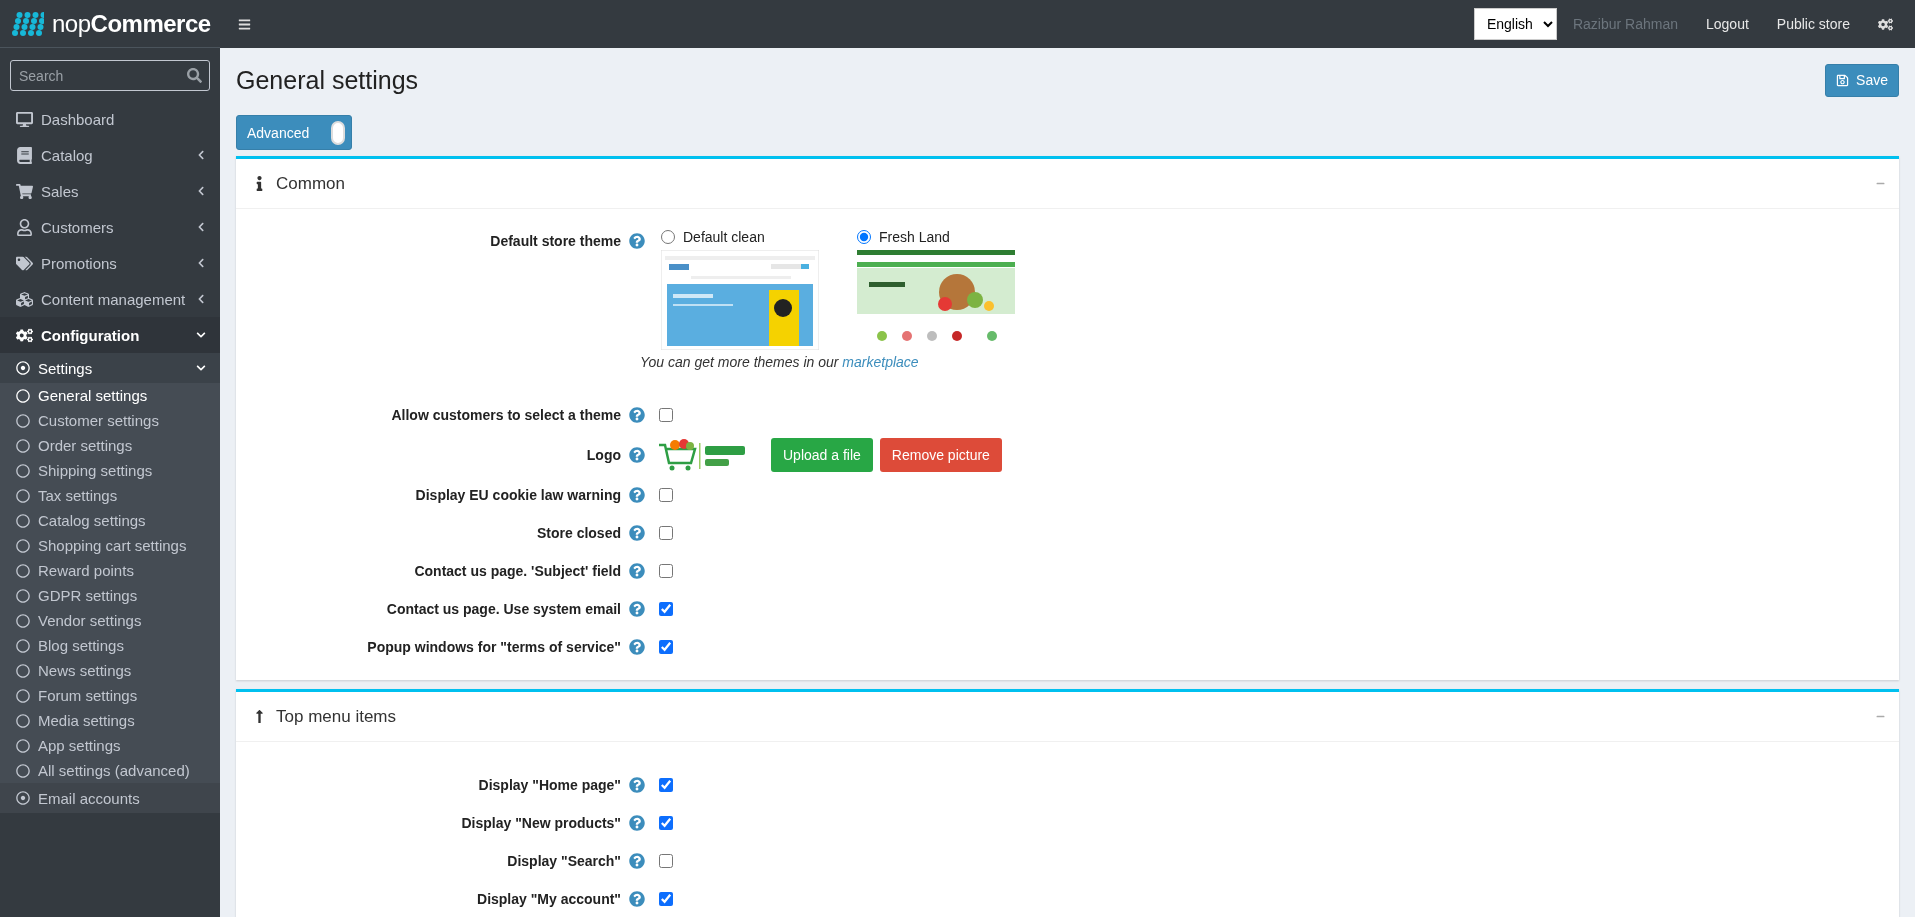 This screenshot has width=1915, height=917. I want to click on sidebar-item: Customer settings, so click(110, 420).